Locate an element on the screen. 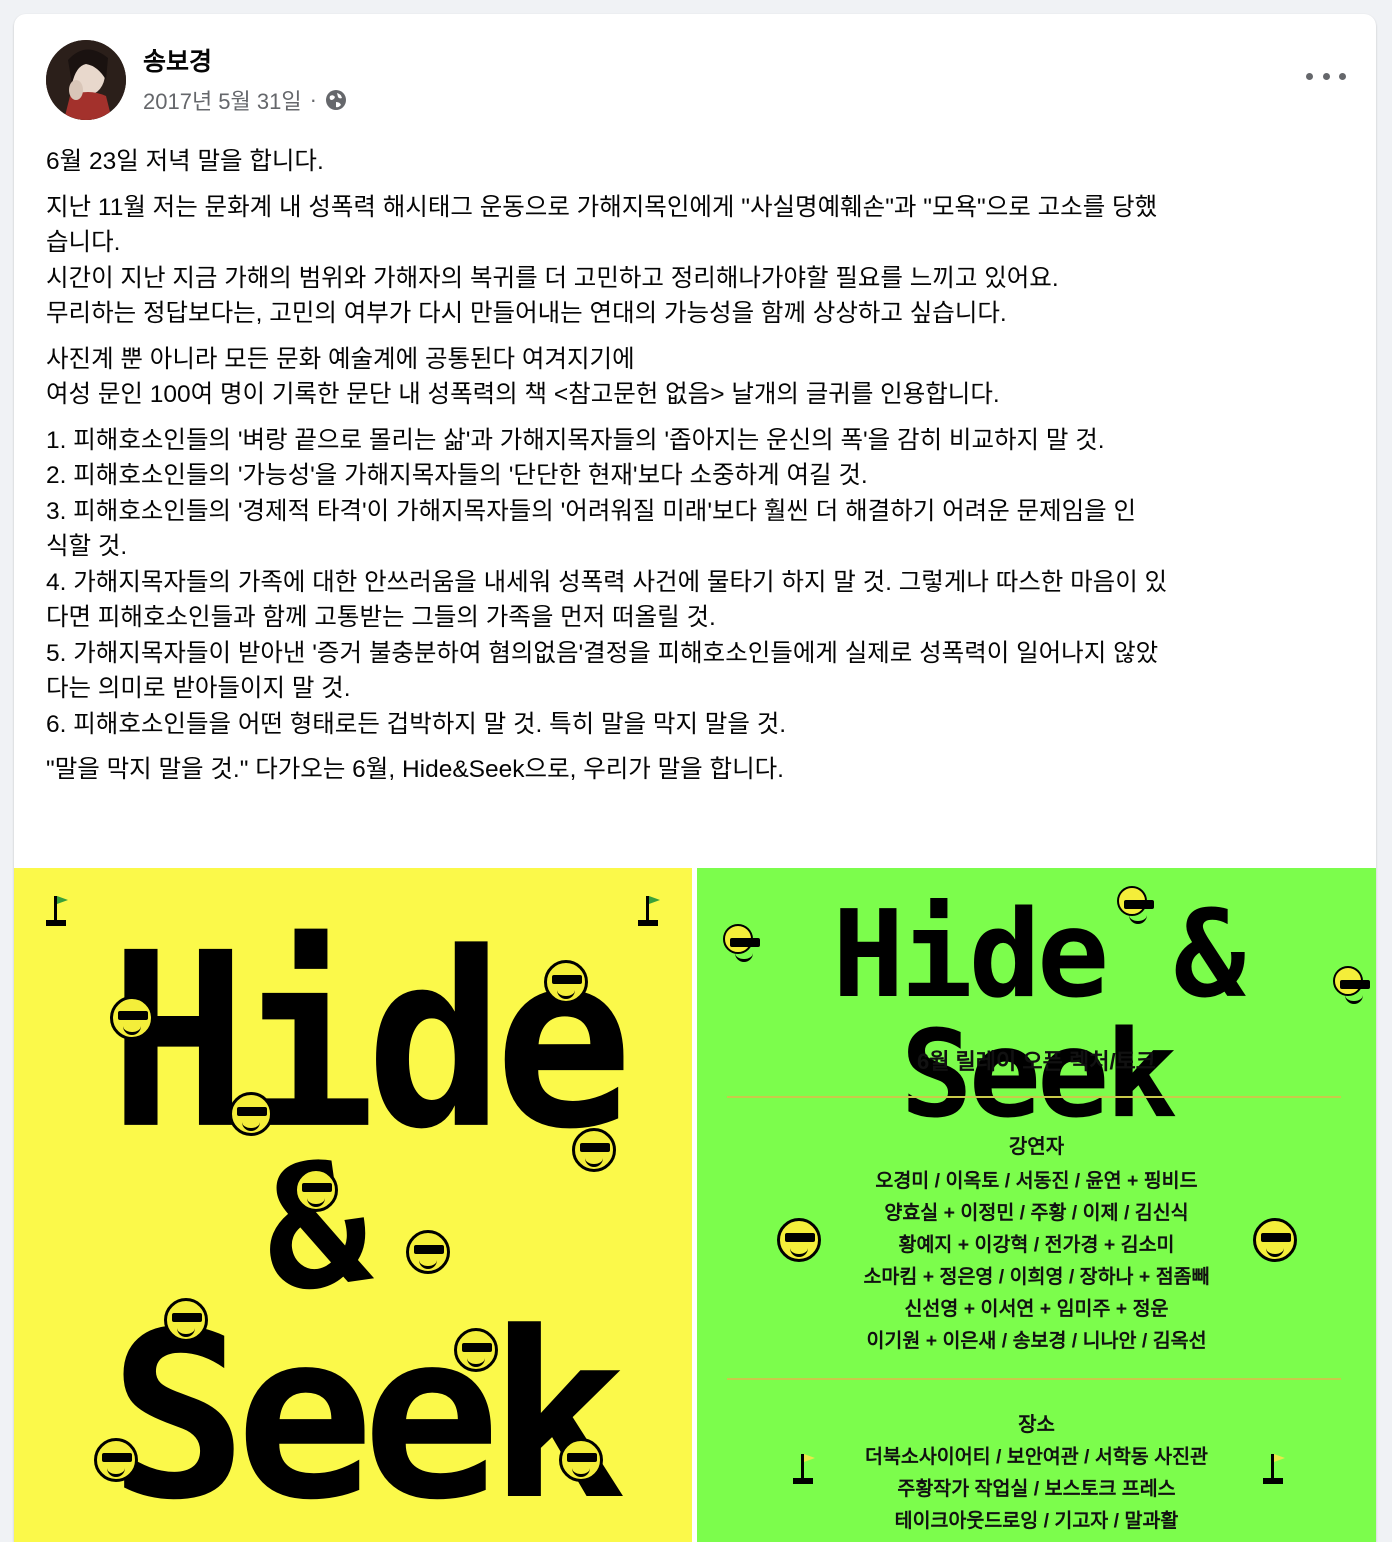 This screenshot has height=1542, width=1392. poster-subtitle: 6월 릴레이 오픈 렉처/토크 is located at coordinates (1036, 1061).